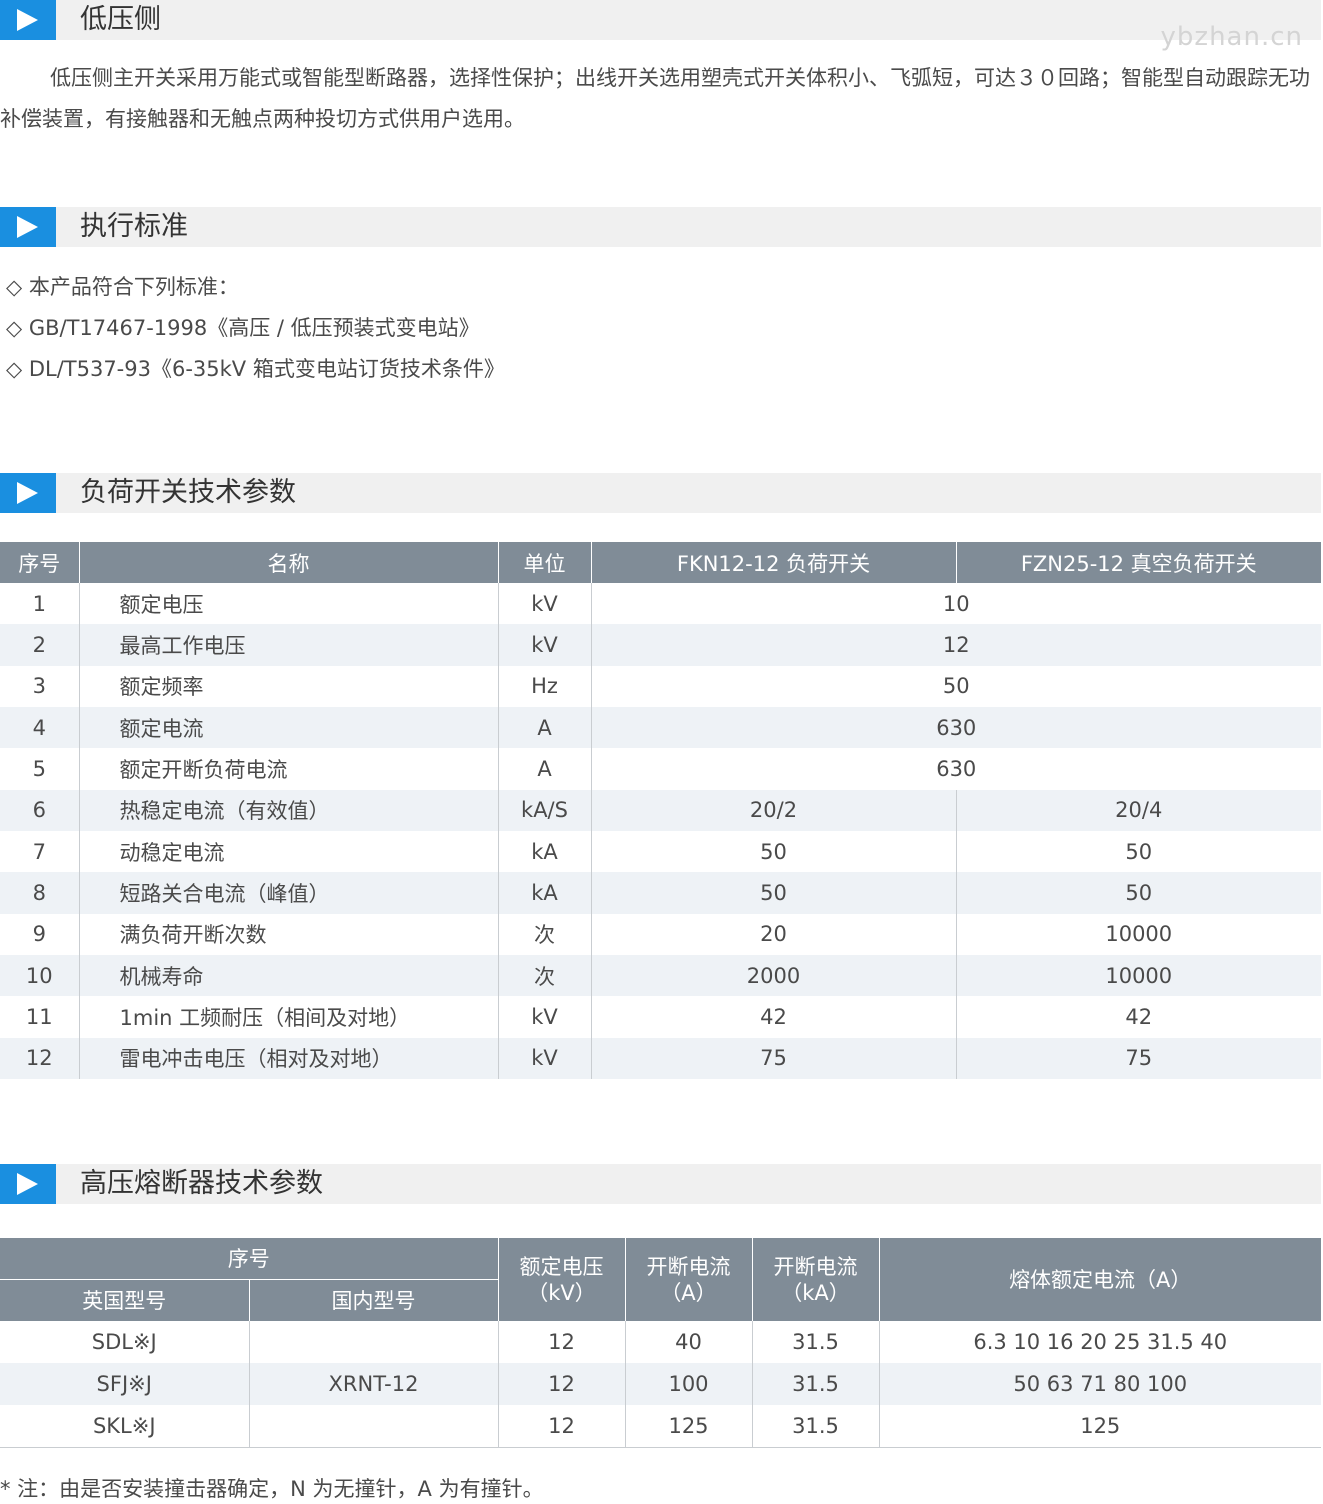 This screenshot has height=1504, width=1323. Describe the element at coordinates (188, 492) in the screenshot. I see `section-title: 负荷开关技术参数` at that location.